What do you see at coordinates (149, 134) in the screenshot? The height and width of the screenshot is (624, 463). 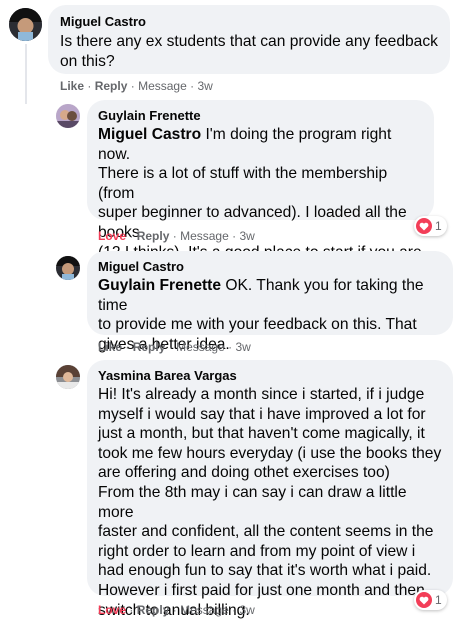 I see `mention-link: Miguel Castro` at bounding box center [149, 134].